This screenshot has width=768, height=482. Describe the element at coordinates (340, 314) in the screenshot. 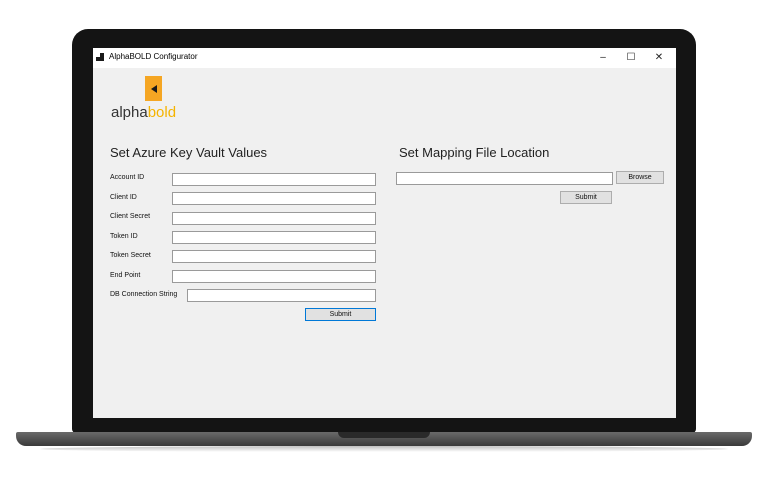

I see `azure-submit-button: Submit` at that location.